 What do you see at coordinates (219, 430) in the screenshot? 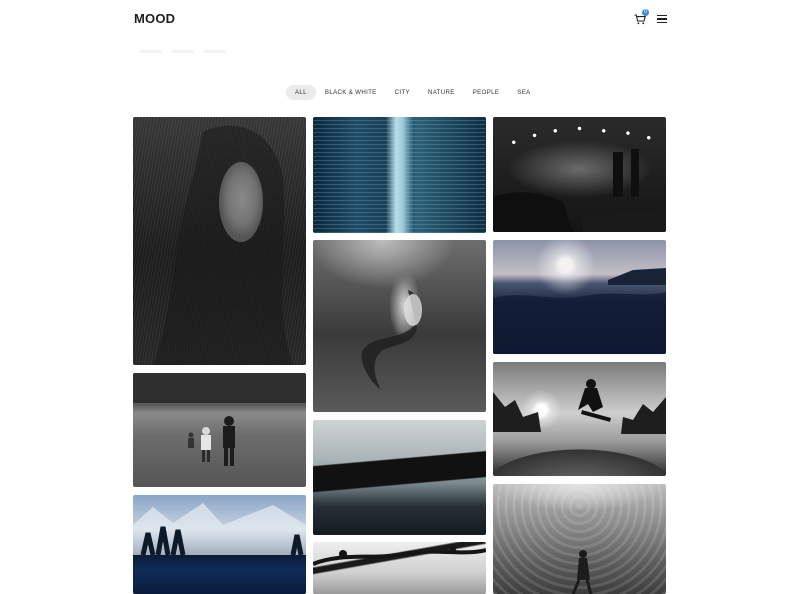
I see `gallery-photo-children-field` at bounding box center [219, 430].